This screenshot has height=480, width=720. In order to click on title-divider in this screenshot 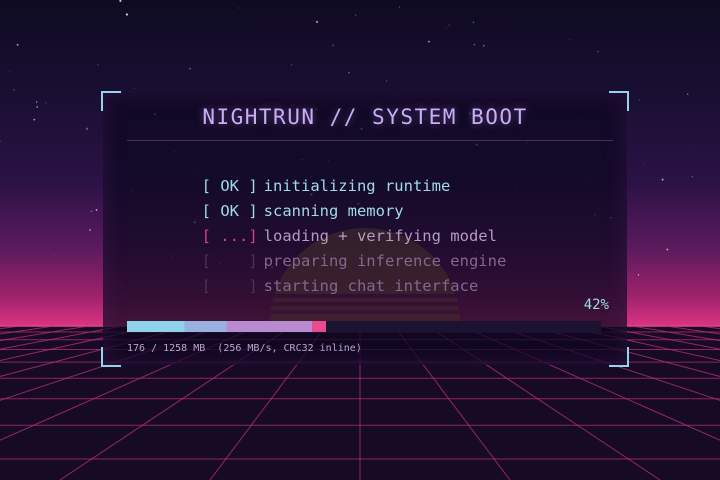, I will do `click(370, 140)`.